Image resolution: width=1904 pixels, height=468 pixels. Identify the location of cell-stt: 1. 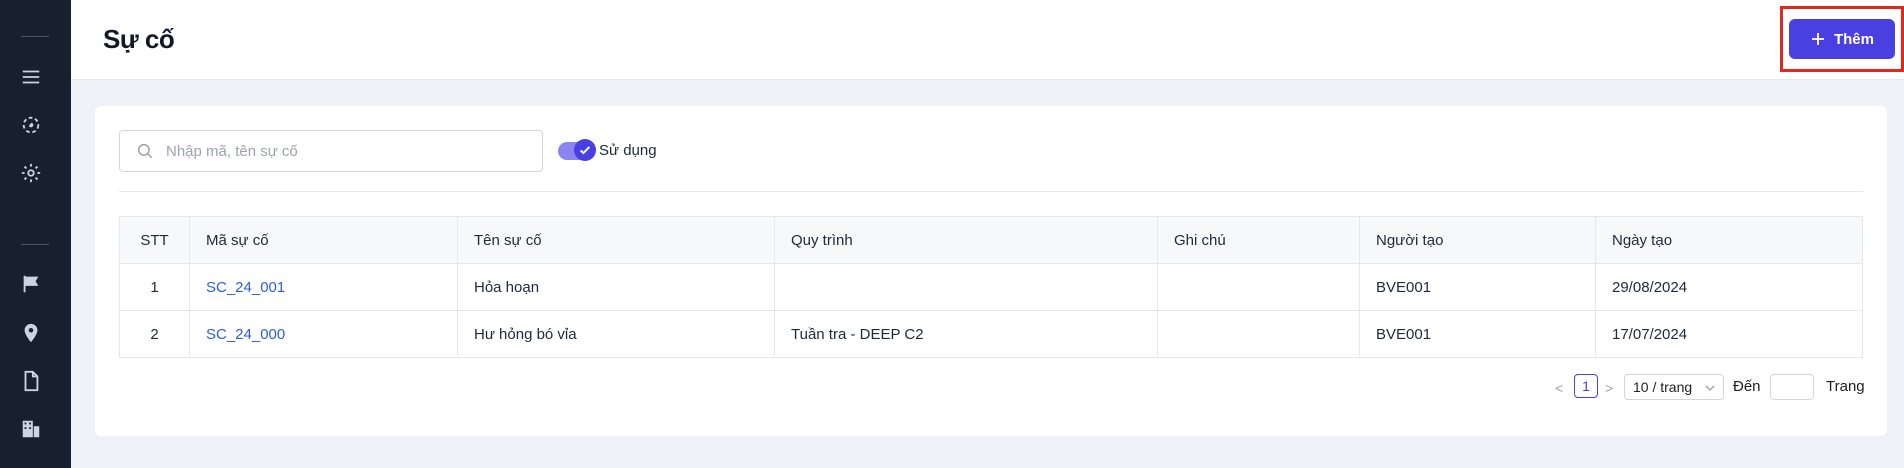
(154, 287).